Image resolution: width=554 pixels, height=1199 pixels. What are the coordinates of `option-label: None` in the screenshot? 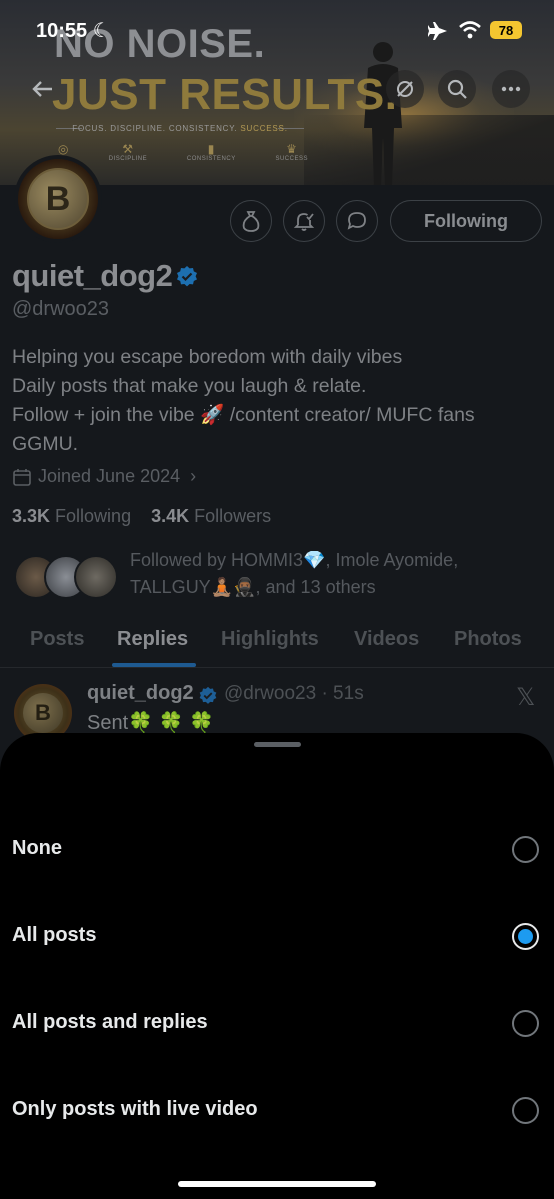 It's located at (37, 848).